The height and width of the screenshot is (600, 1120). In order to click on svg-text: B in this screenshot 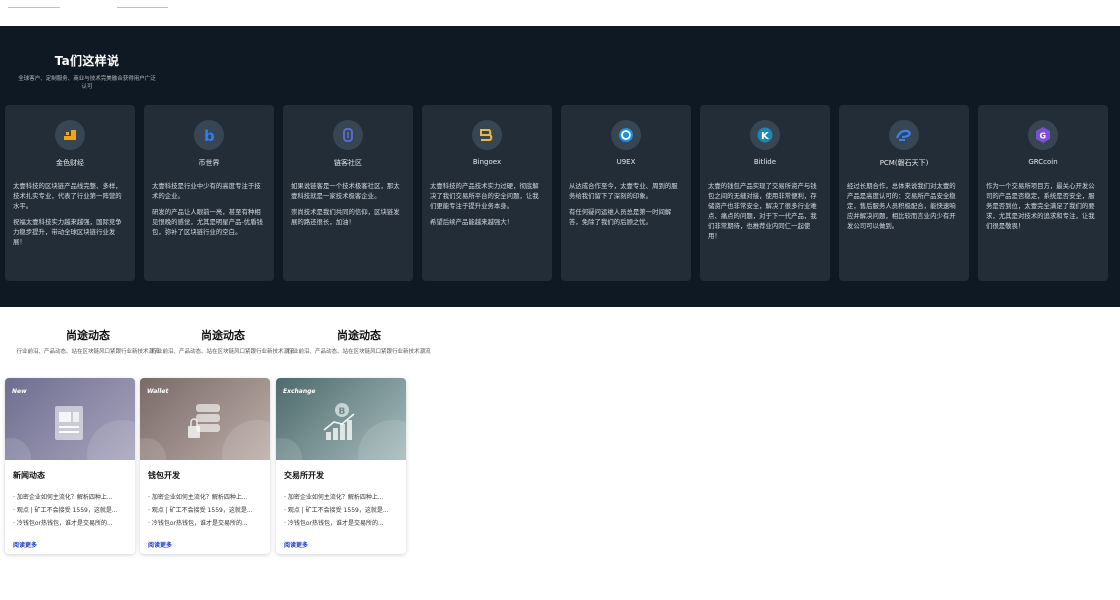, I will do `click(342, 412)`.